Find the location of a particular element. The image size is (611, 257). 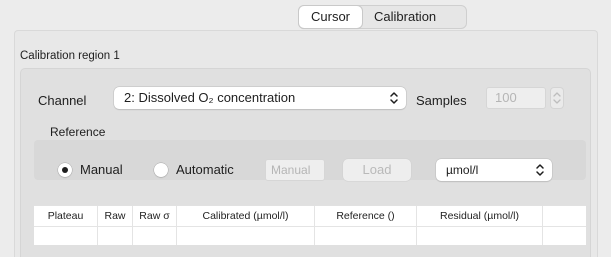

samples-field: 100 is located at coordinates (516, 98).